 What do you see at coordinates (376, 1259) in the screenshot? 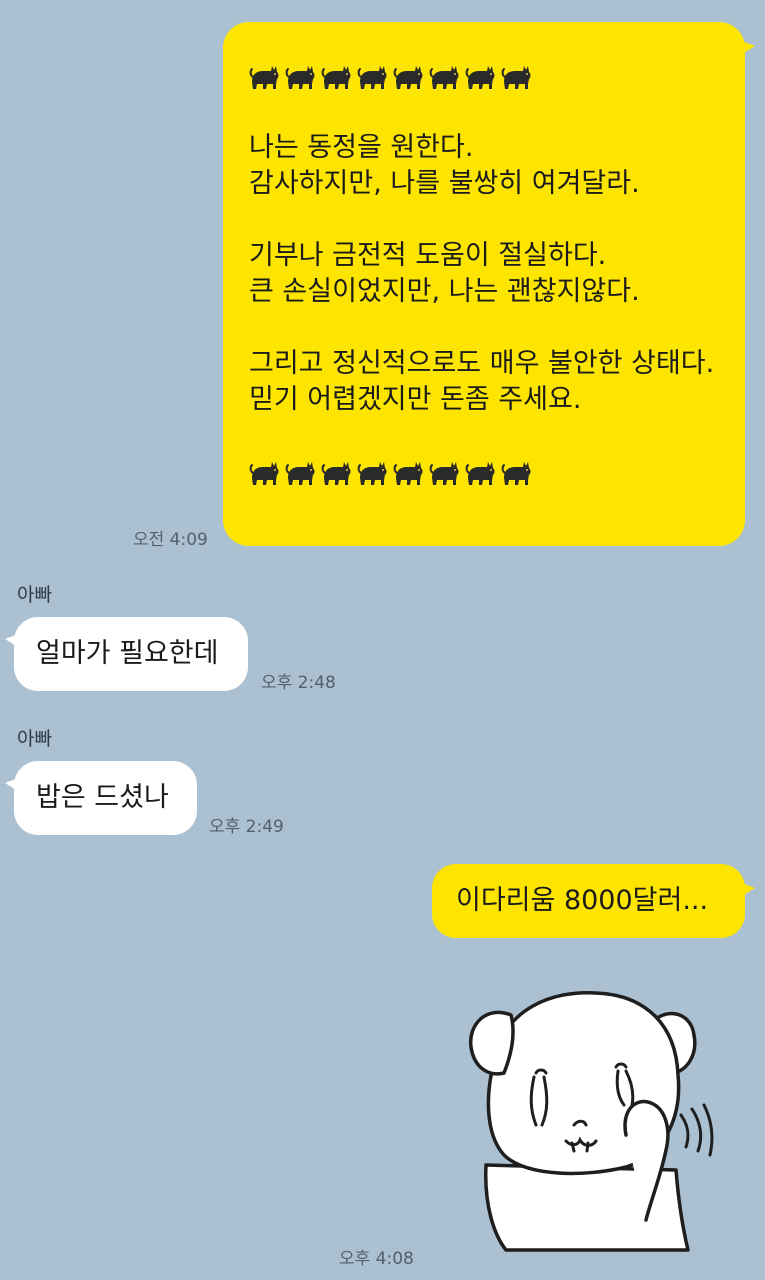
I see `message-time: 오후 4:08` at bounding box center [376, 1259].